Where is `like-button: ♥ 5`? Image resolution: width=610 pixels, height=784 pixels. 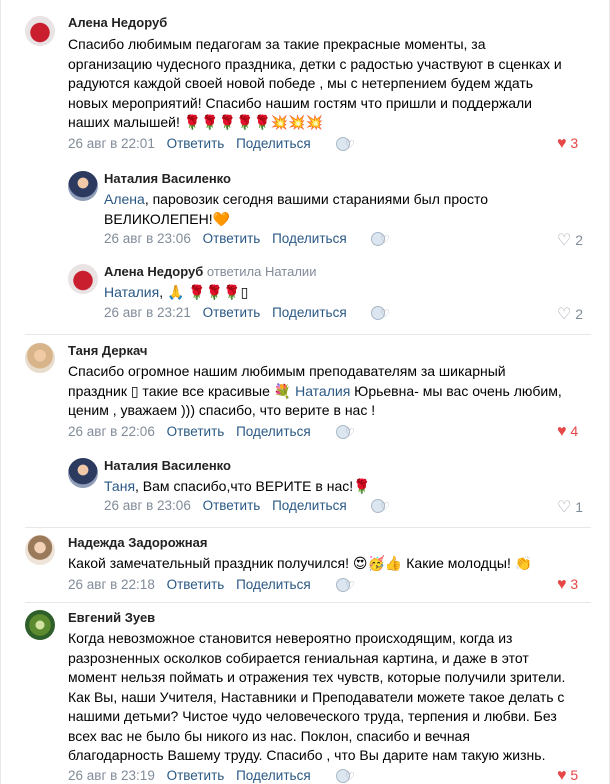
like-button: ♥ 5 is located at coordinates (567, 775).